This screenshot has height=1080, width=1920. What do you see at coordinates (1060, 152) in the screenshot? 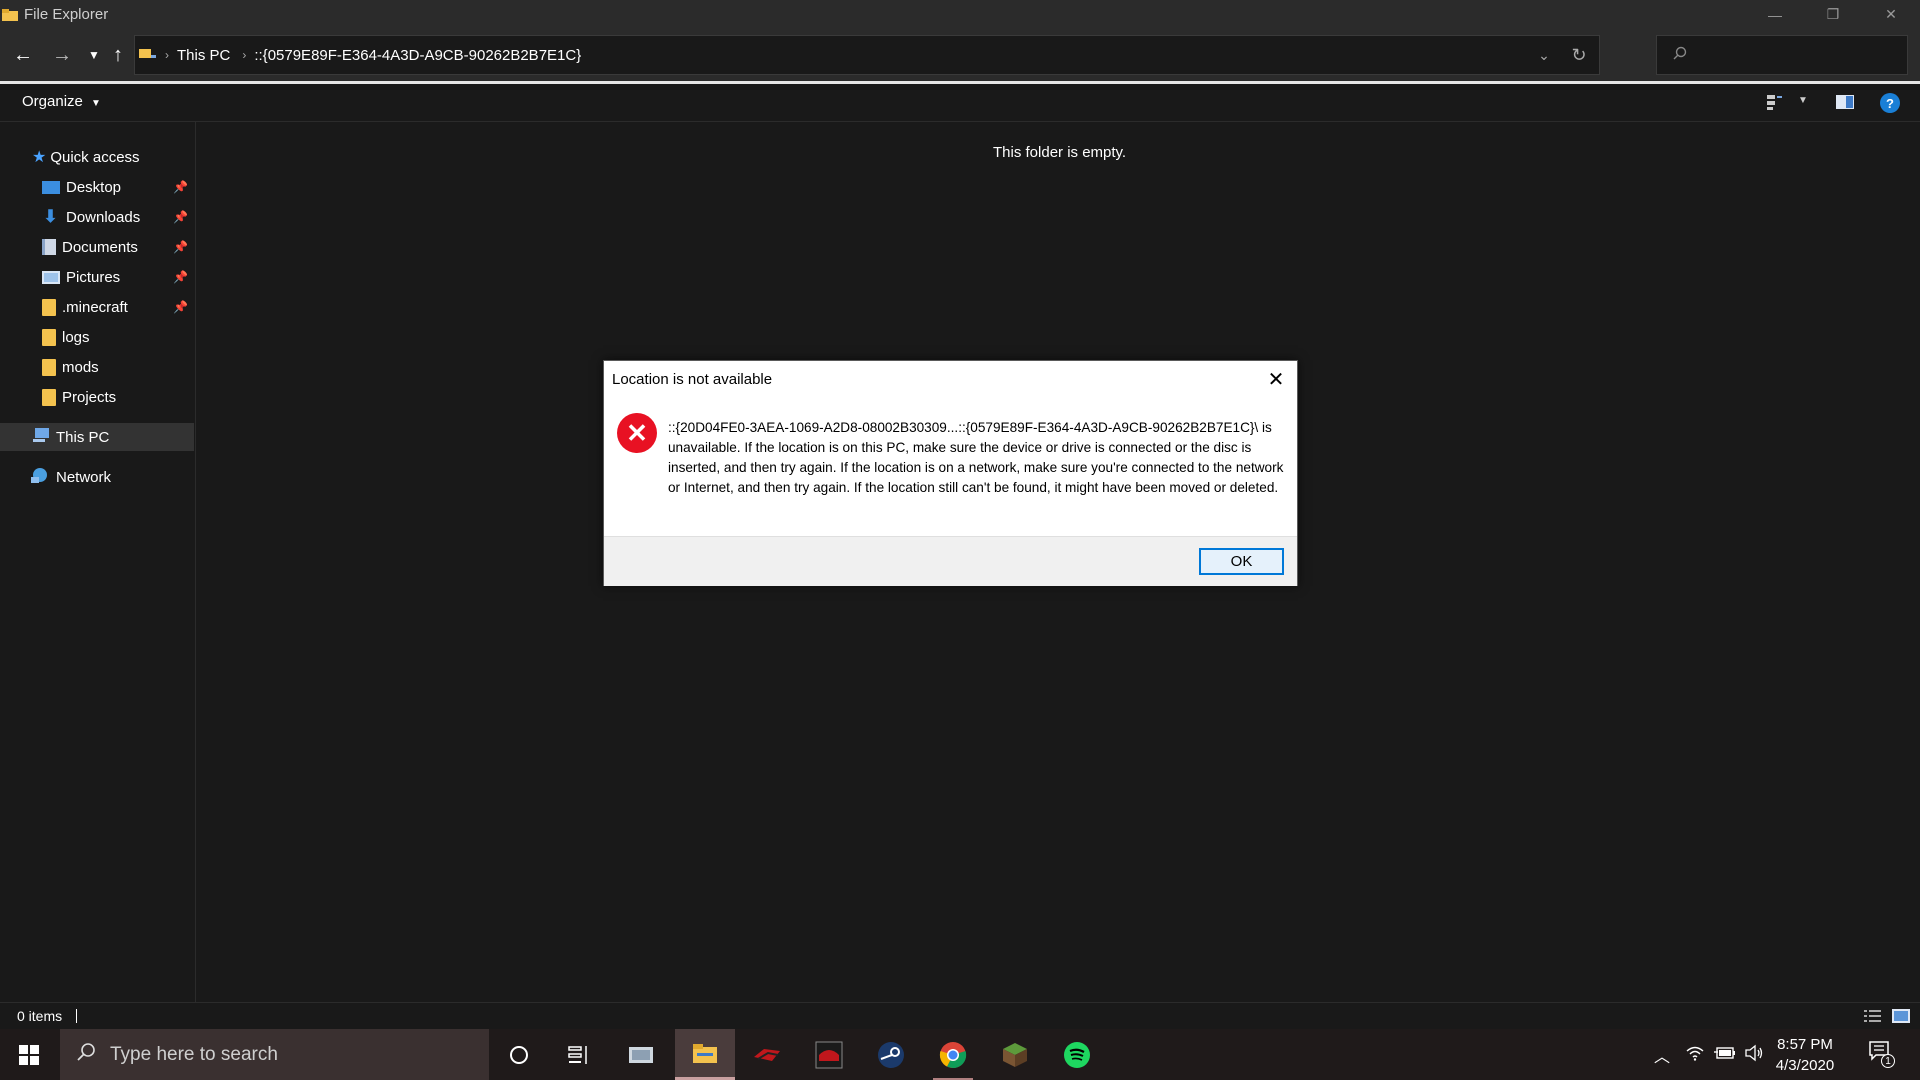
I see `empty-folder-message: This folder is empty.` at bounding box center [1060, 152].